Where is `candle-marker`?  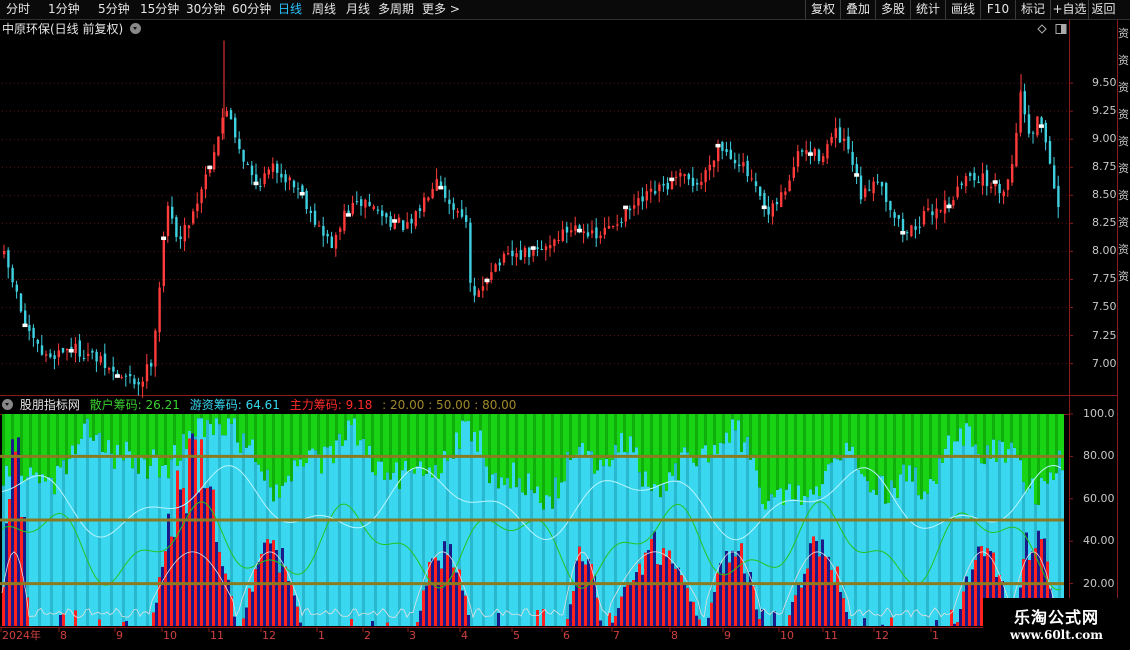 candle-marker is located at coordinates (949, 206).